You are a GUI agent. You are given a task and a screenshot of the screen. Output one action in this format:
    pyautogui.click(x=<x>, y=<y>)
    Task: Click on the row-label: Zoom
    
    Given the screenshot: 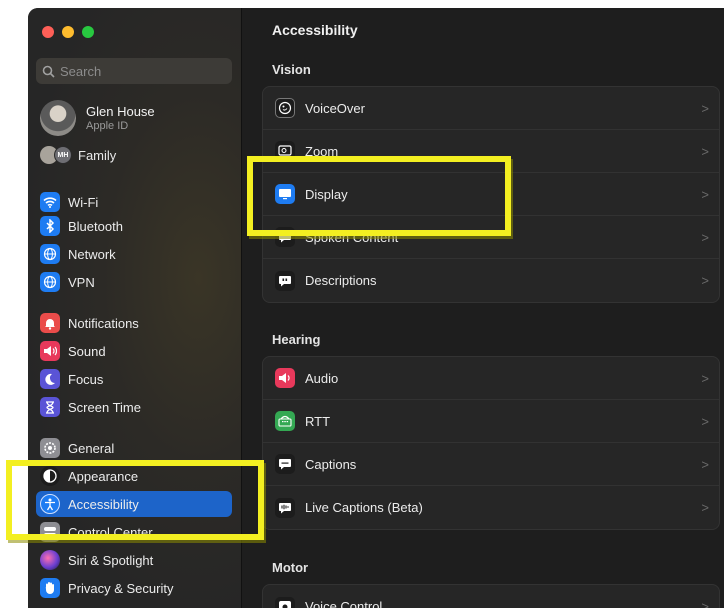 What is the action you would take?
    pyautogui.click(x=322, y=151)
    